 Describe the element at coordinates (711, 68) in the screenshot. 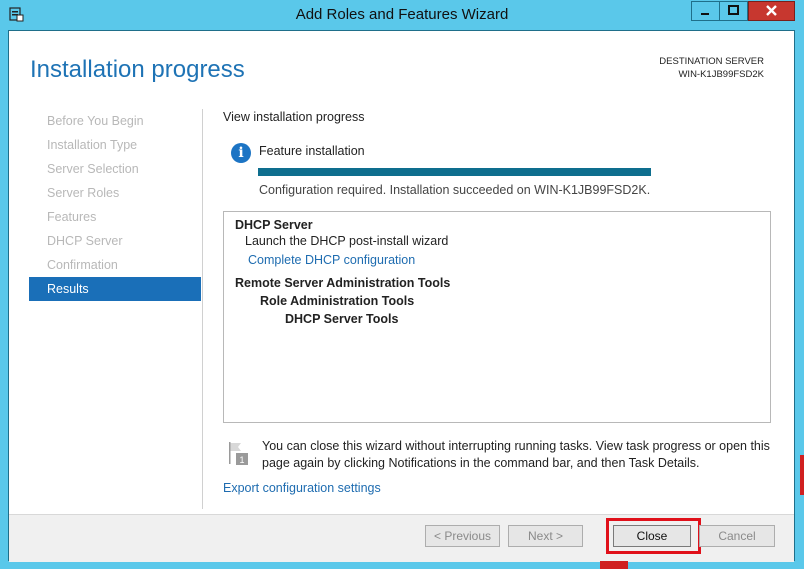

I see `destination-server-info: DESTINATION SERVER WIN-K1JB99FSD2K` at that location.